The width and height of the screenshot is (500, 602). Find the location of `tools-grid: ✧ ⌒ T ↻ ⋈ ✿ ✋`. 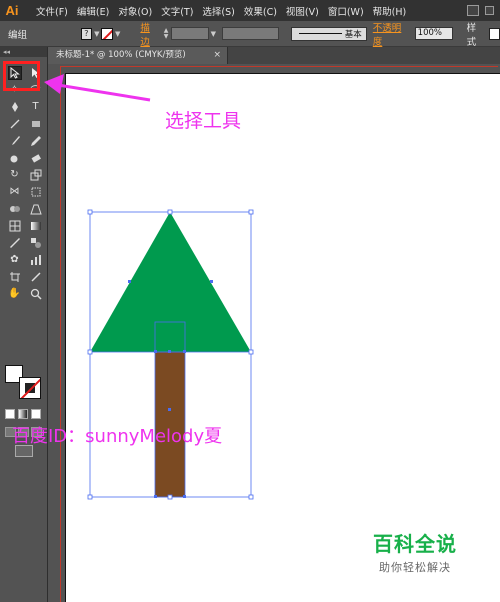

tools-grid: ✧ ⌒ T ↻ ⋈ ✿ ✋ is located at coordinates (25, 183).